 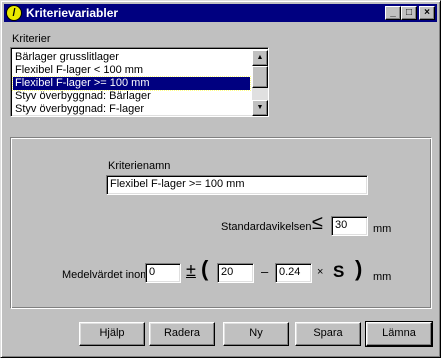 I want to click on coefficient-b-input: 0.24, so click(x=293, y=273).